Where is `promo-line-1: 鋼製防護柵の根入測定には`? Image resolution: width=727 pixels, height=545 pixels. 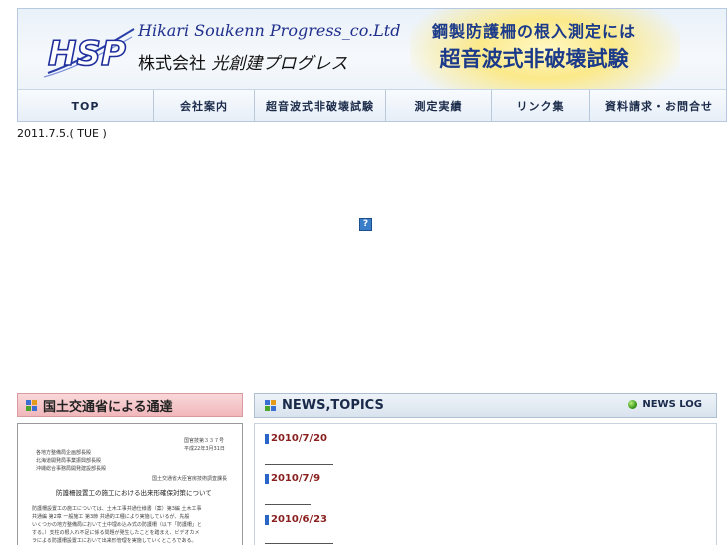 promo-line-1: 鋼製防護柵の根入測定には is located at coordinates (533, 31).